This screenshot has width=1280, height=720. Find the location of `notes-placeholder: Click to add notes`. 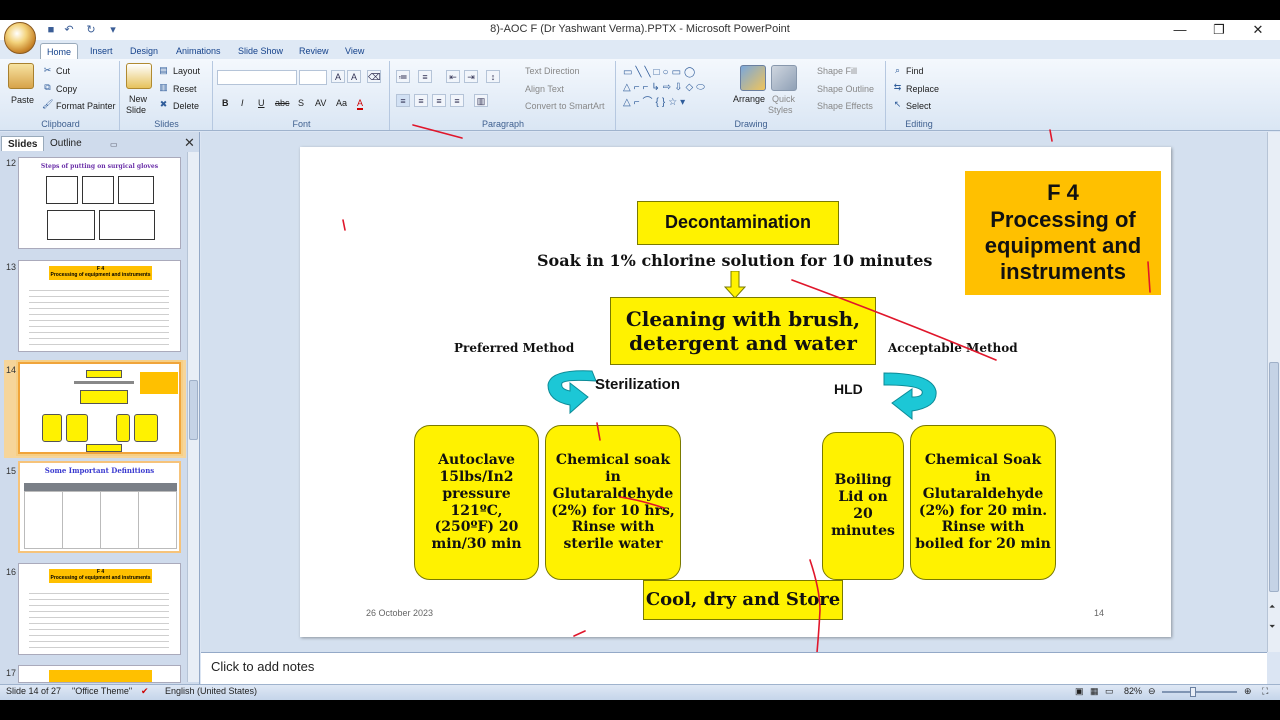

notes-placeholder: Click to add notes is located at coordinates (262, 666).